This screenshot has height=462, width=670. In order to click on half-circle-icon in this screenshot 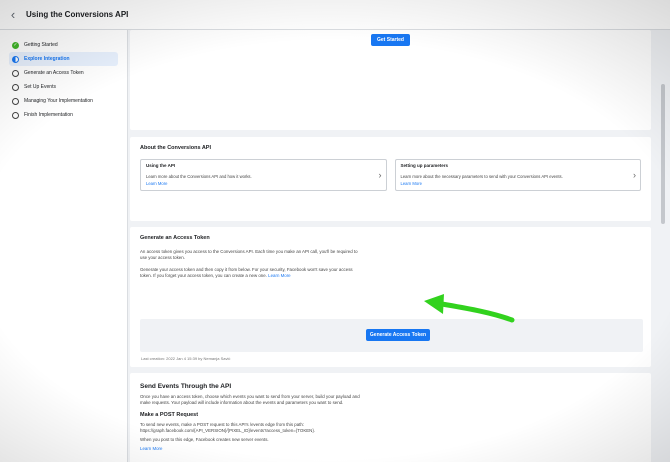, I will do `click(15, 59)`.